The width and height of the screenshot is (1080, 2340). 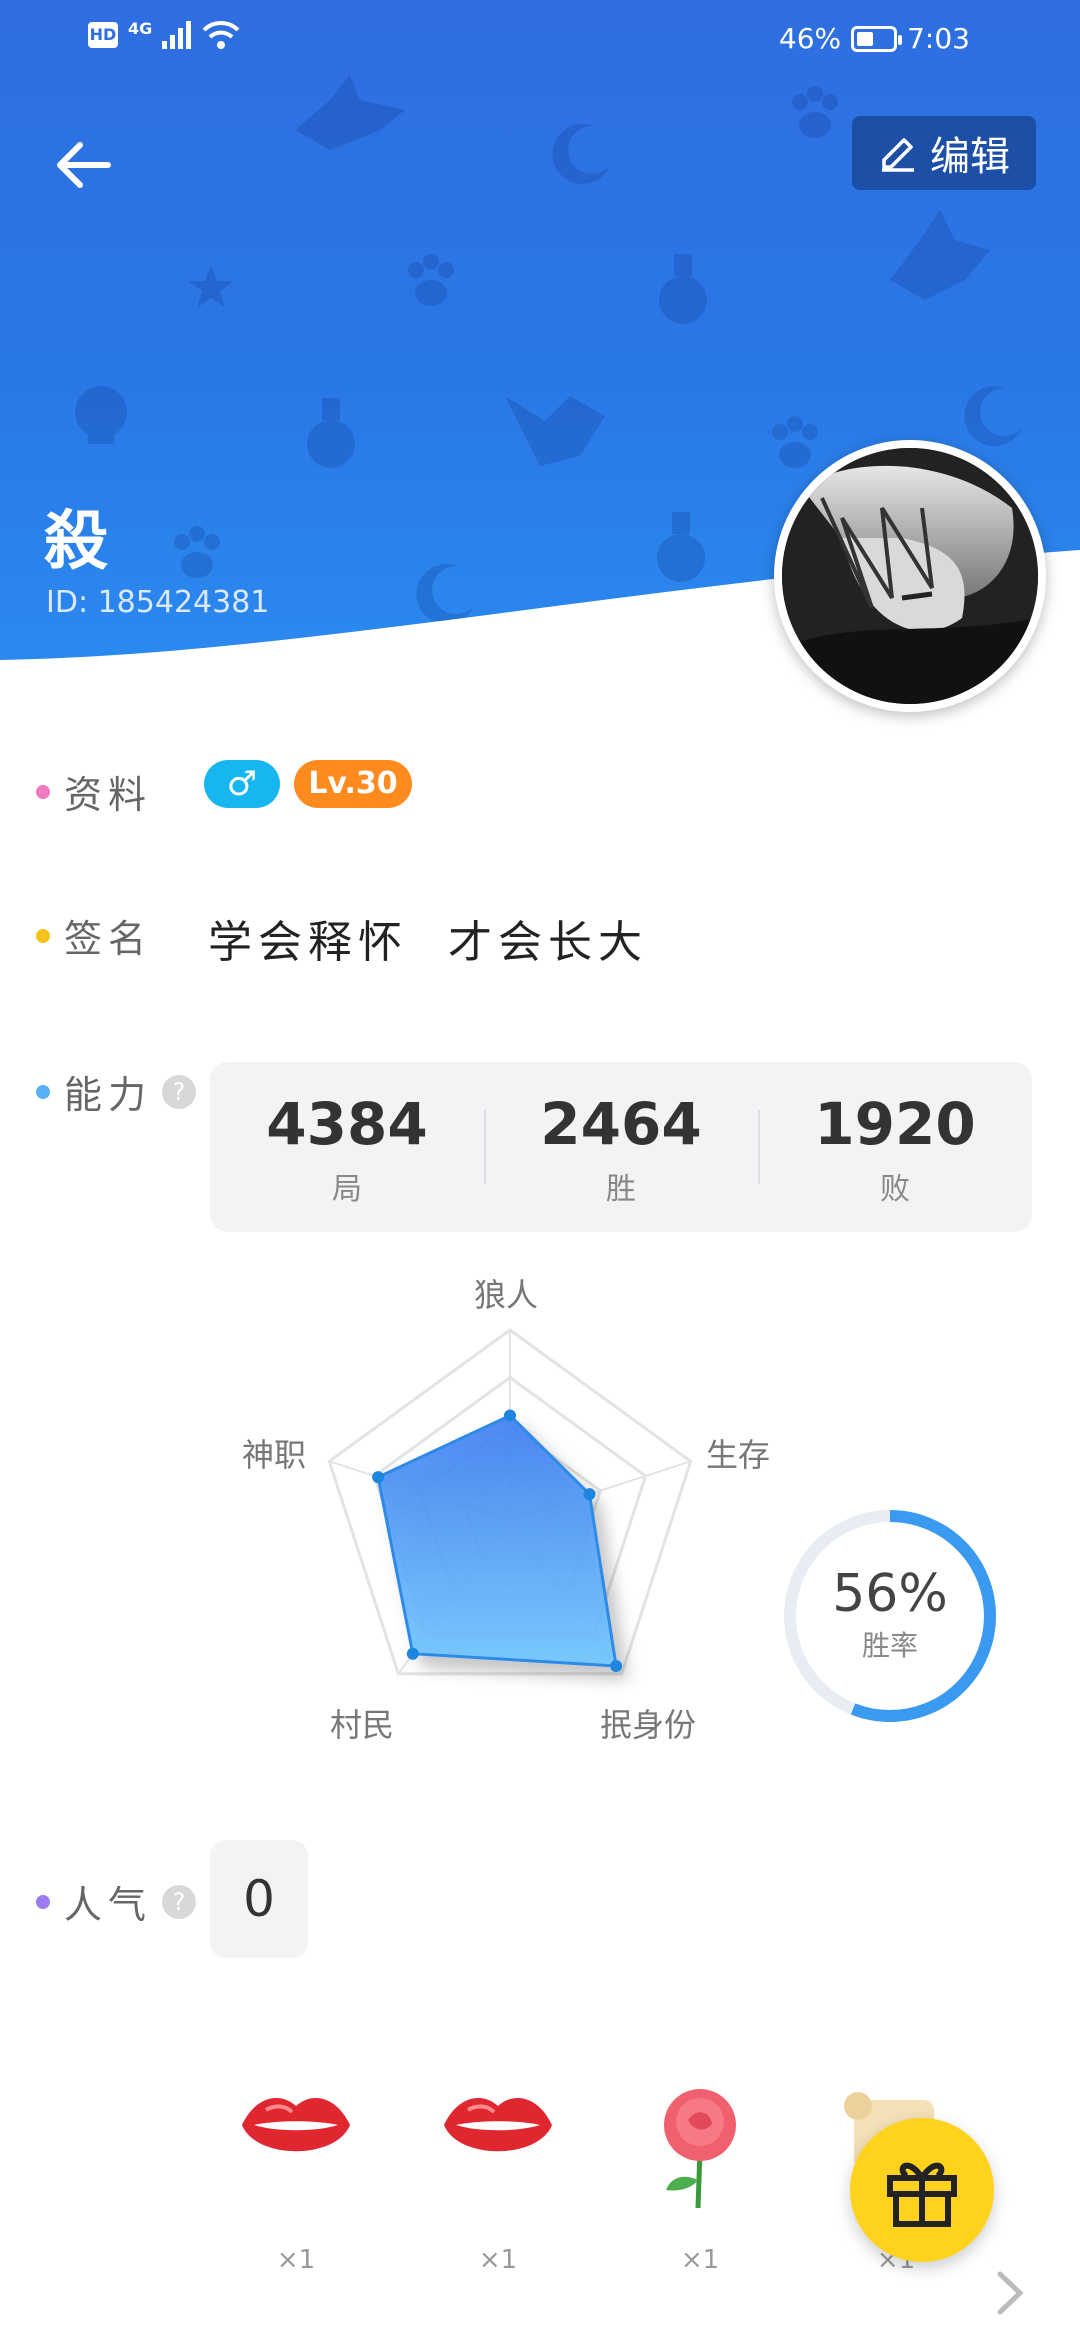 I want to click on battery-level, so click(x=865, y=38).